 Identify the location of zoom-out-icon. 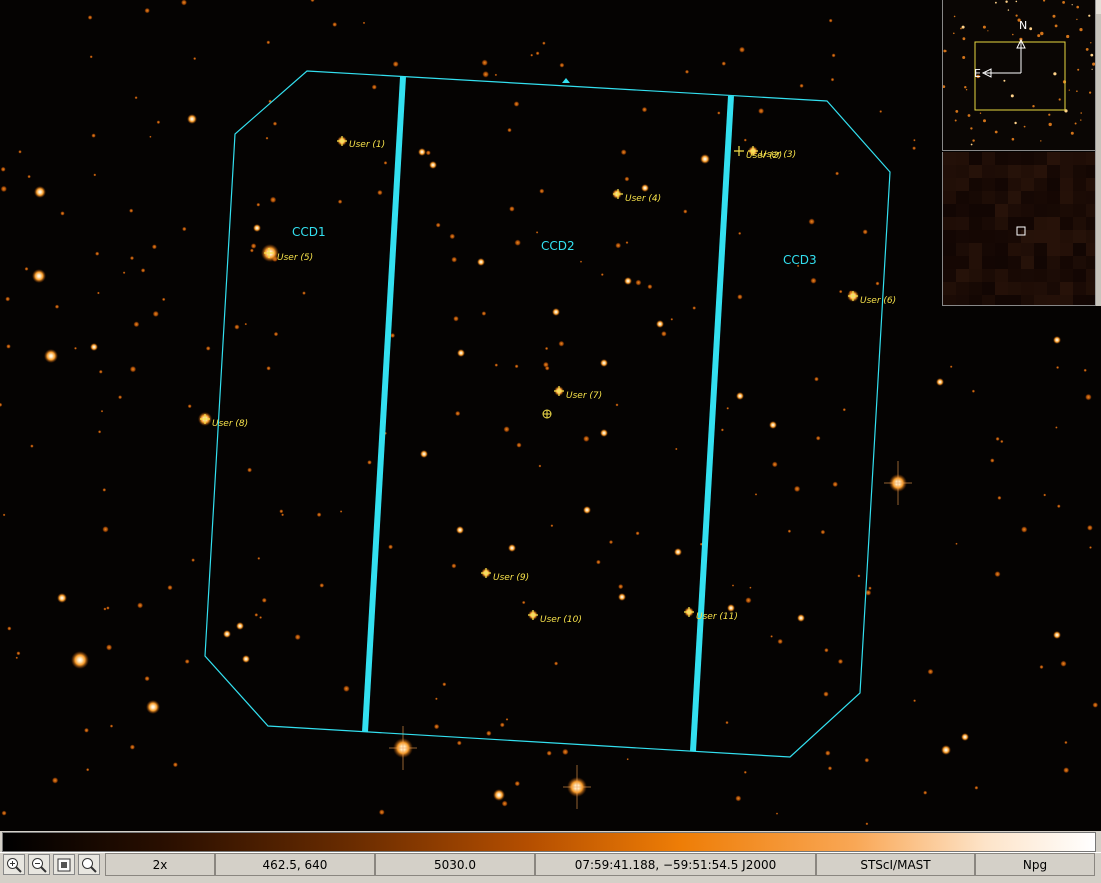
(39, 865).